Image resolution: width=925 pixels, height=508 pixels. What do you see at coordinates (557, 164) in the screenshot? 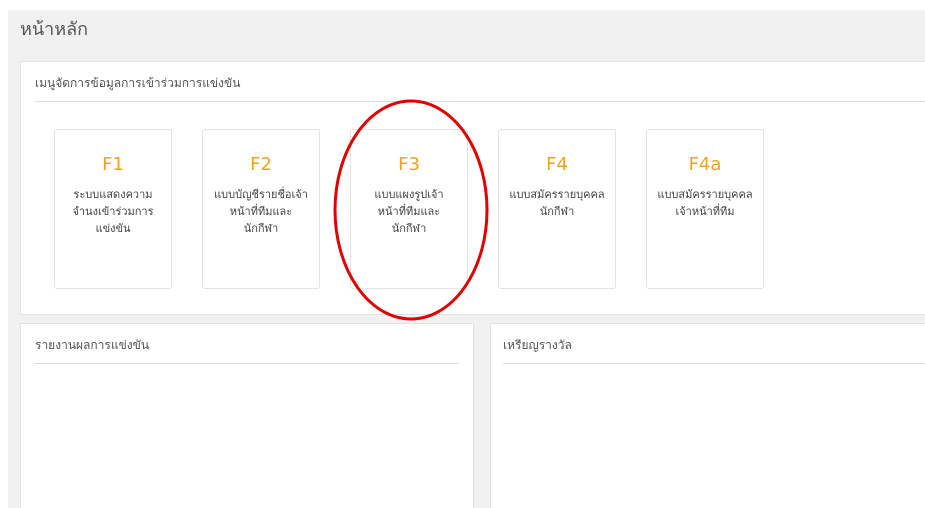
I see `card-f4-code: F4` at bounding box center [557, 164].